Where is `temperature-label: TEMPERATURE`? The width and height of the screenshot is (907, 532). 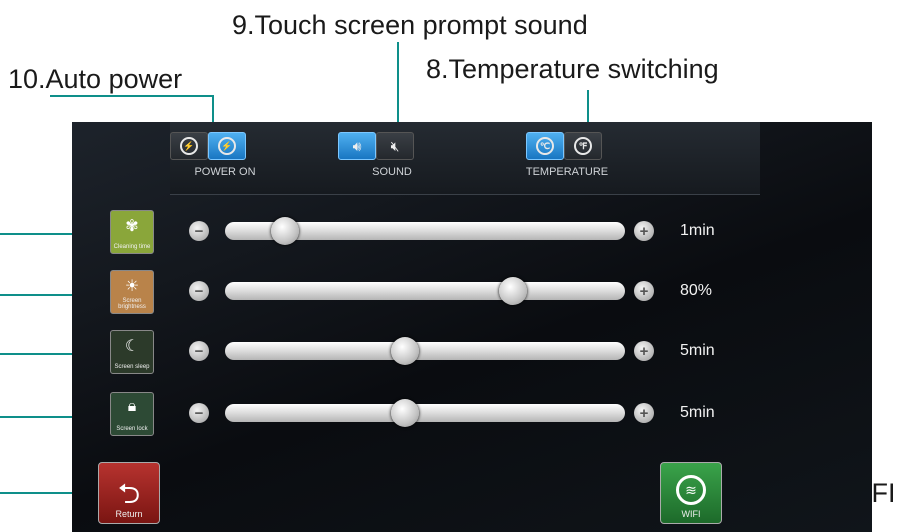
temperature-label: TEMPERATURE is located at coordinates (567, 172).